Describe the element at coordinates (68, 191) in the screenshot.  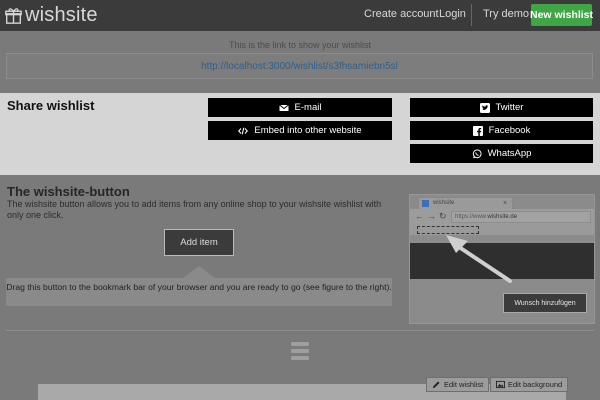
I see `wishsite-button-title: The wishsite-button` at that location.